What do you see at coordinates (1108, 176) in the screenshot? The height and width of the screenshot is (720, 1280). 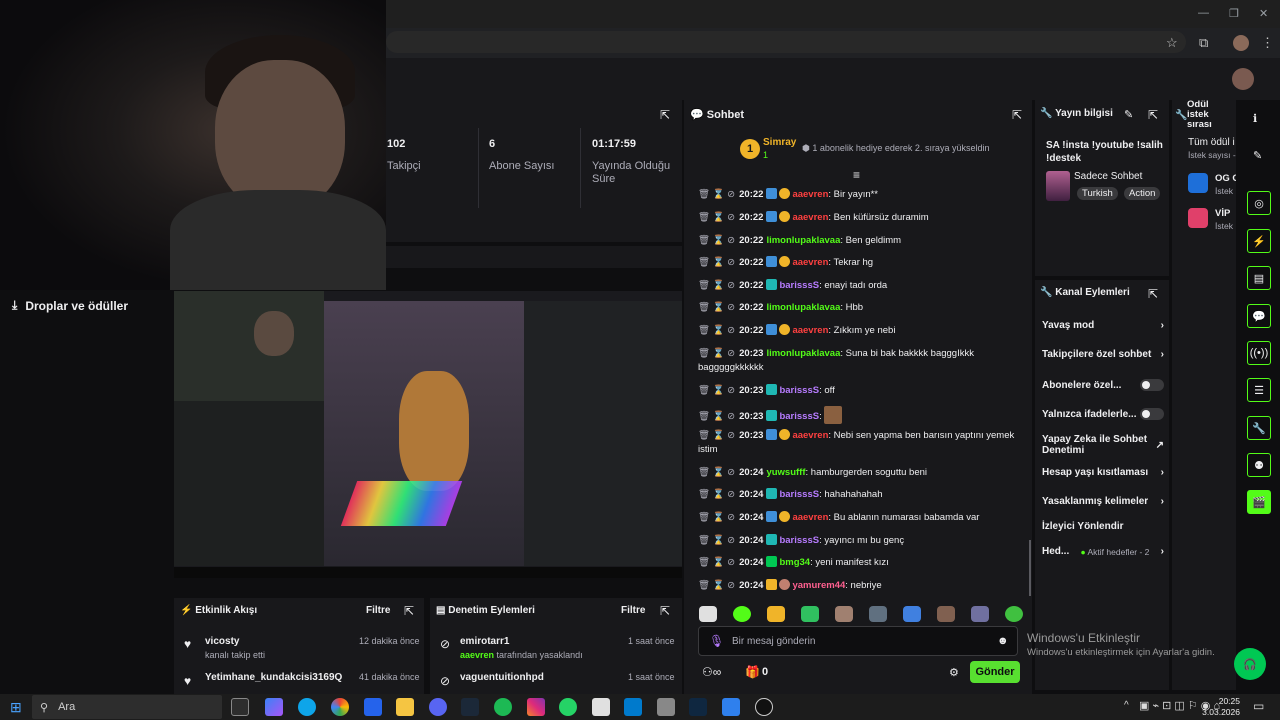 I see `category-name: Sadece Sohbet` at bounding box center [1108, 176].